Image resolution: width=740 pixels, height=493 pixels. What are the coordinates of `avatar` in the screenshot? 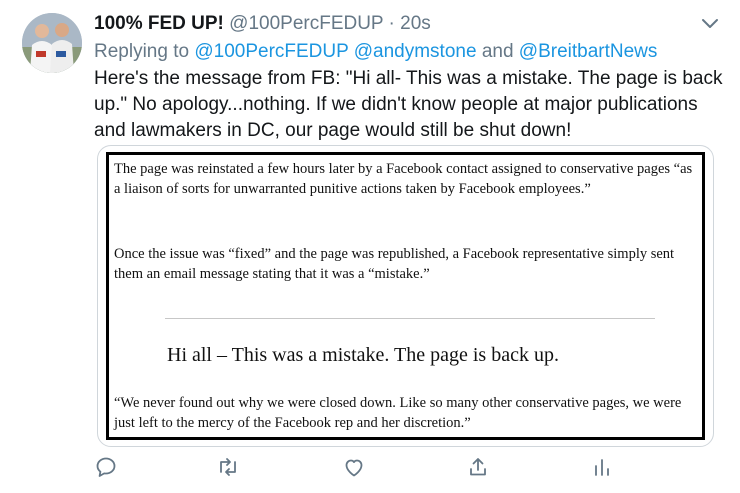 It's located at (52, 43).